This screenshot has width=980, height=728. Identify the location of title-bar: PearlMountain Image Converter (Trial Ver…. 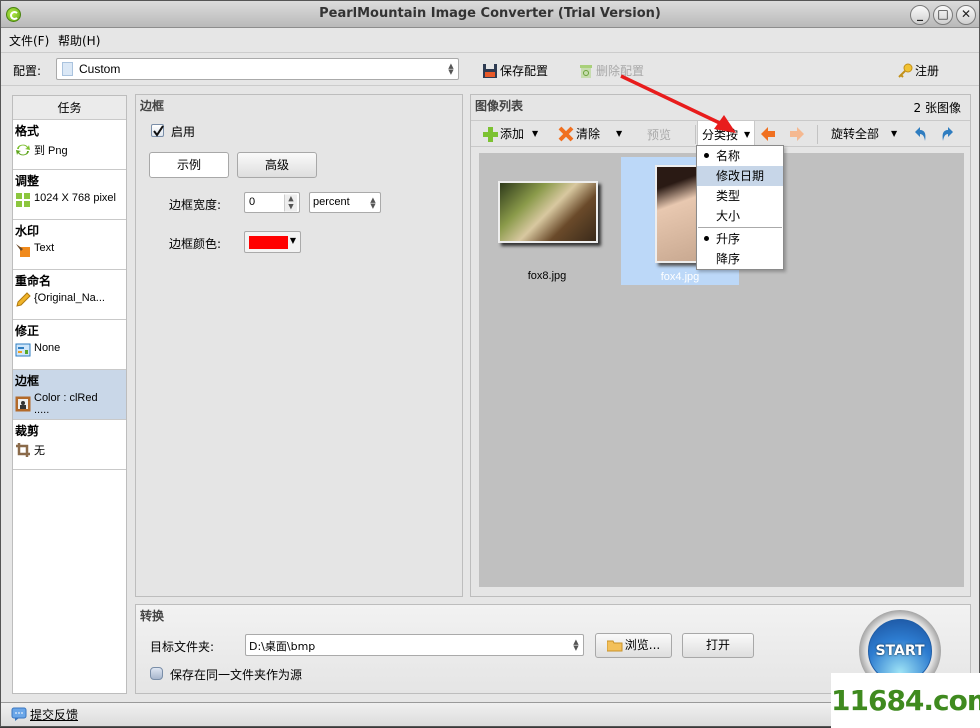
(490, 14).